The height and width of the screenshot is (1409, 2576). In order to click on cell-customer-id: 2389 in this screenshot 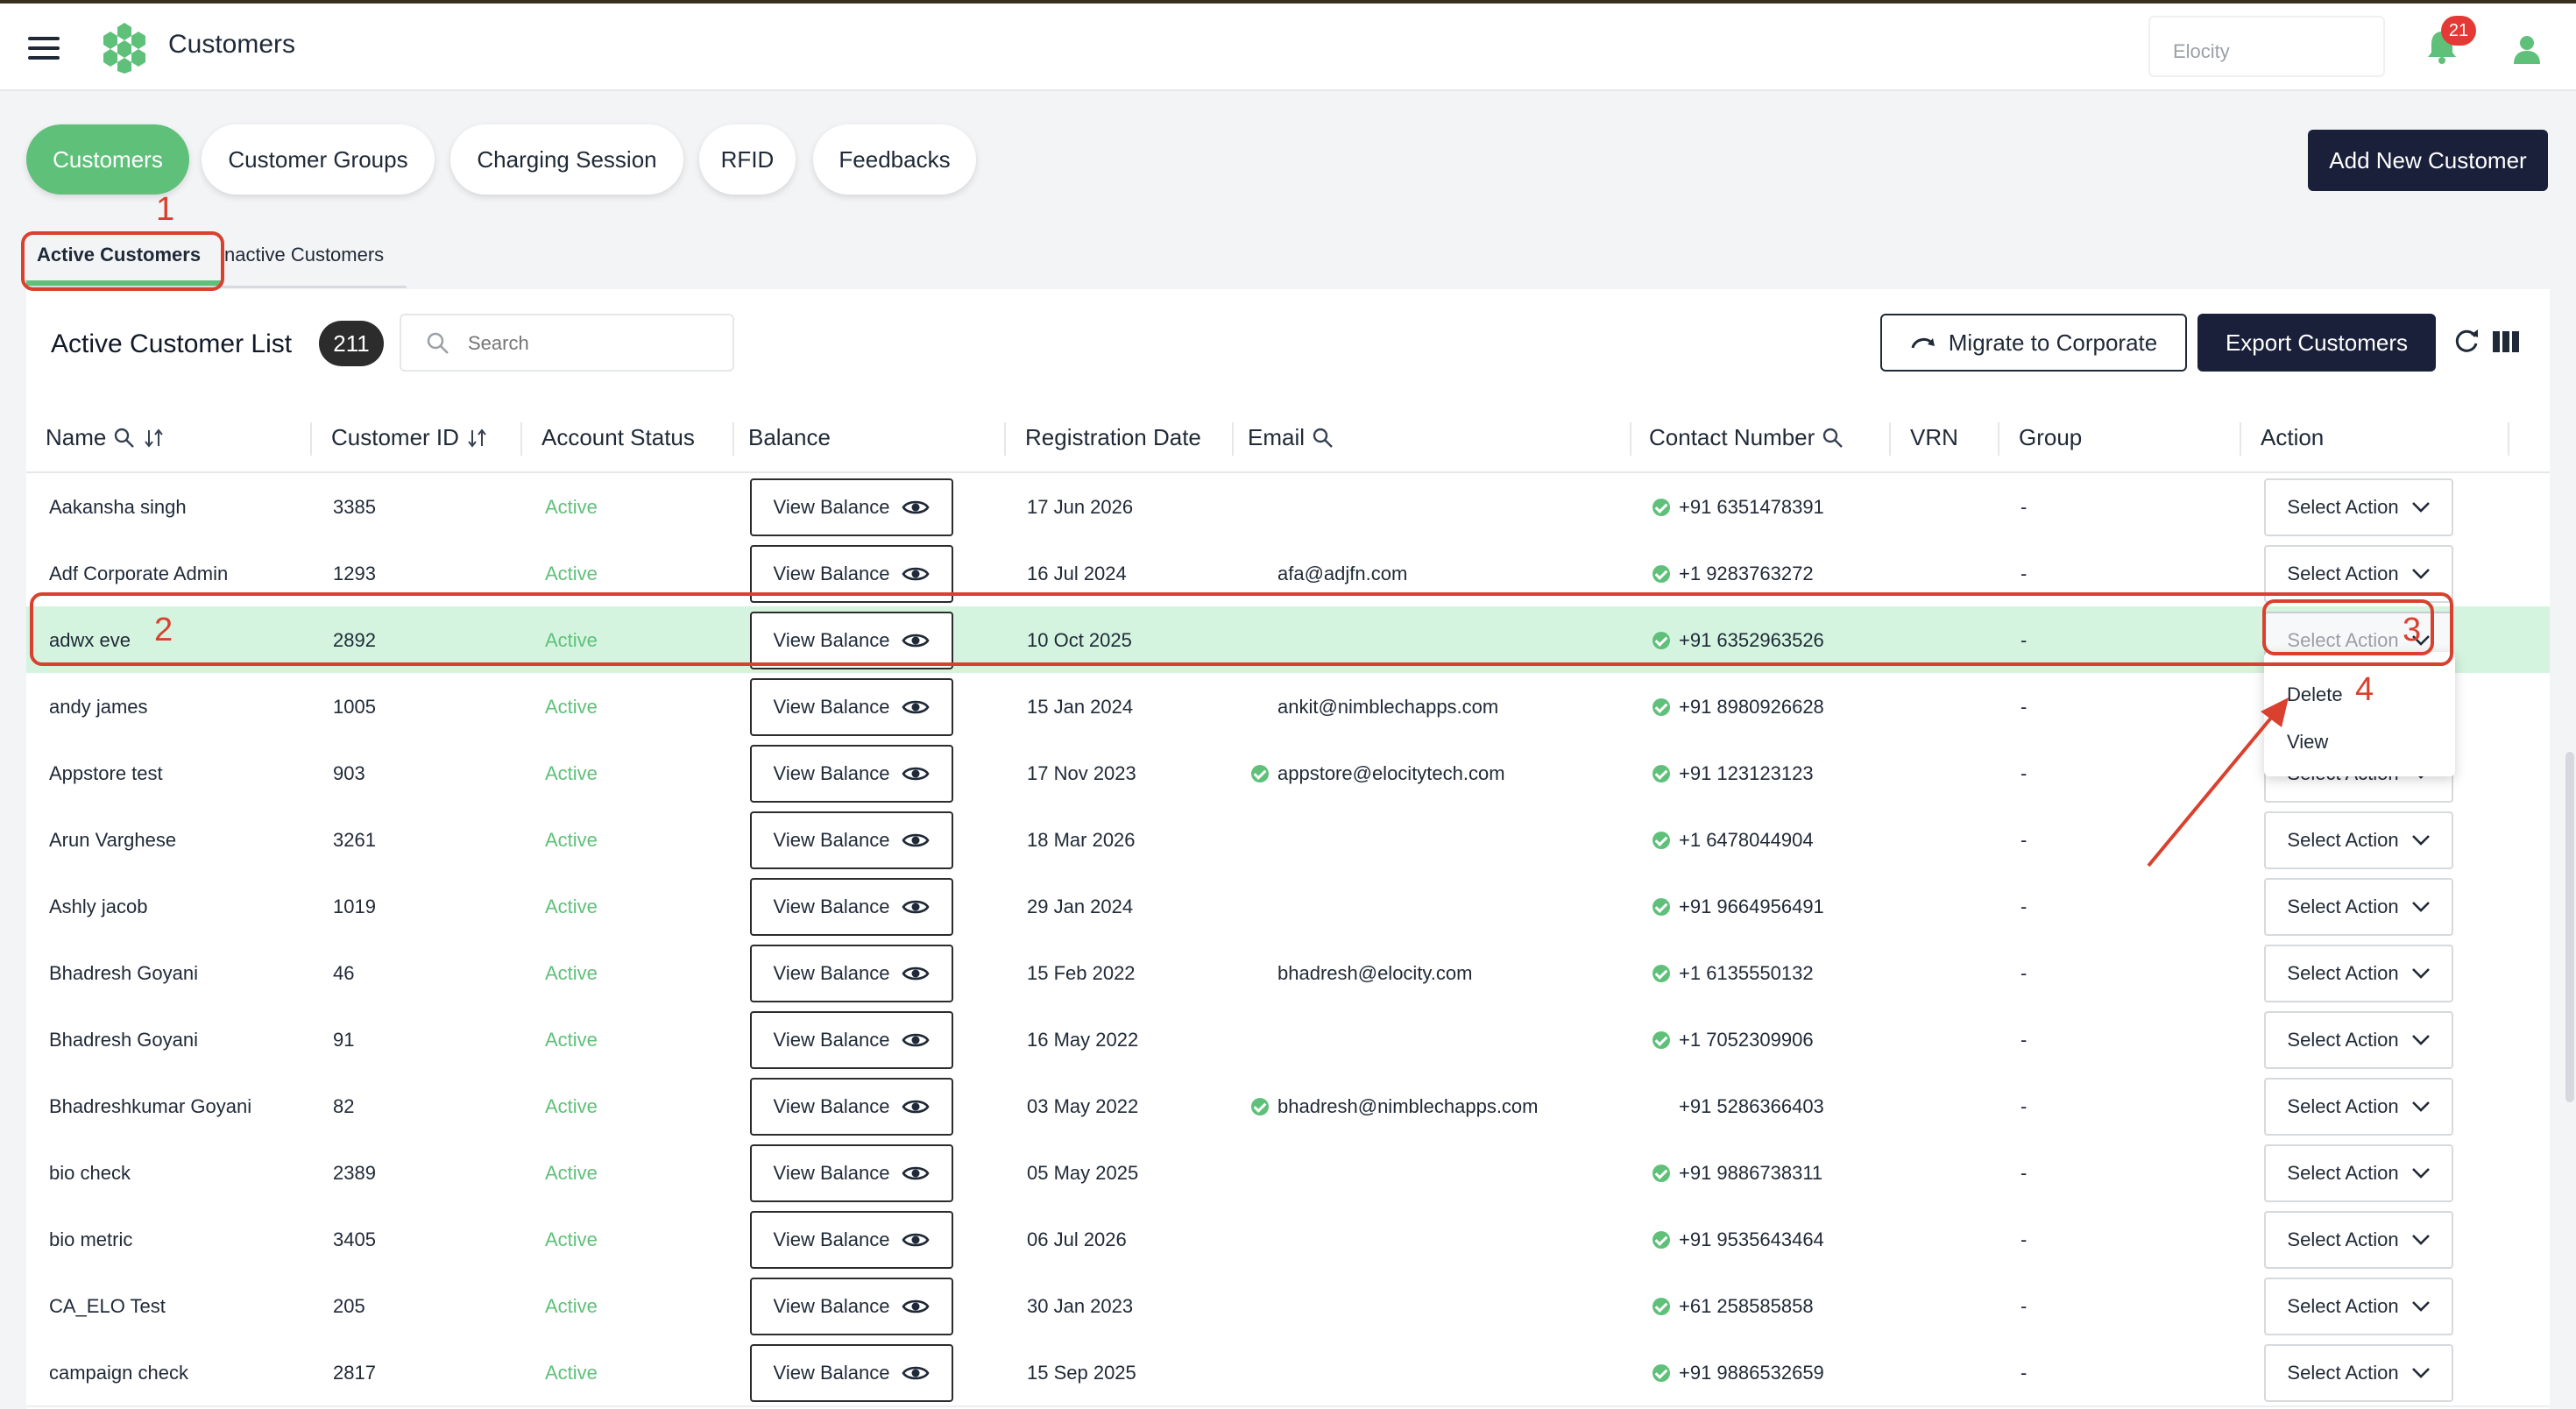, I will do `click(354, 1173)`.